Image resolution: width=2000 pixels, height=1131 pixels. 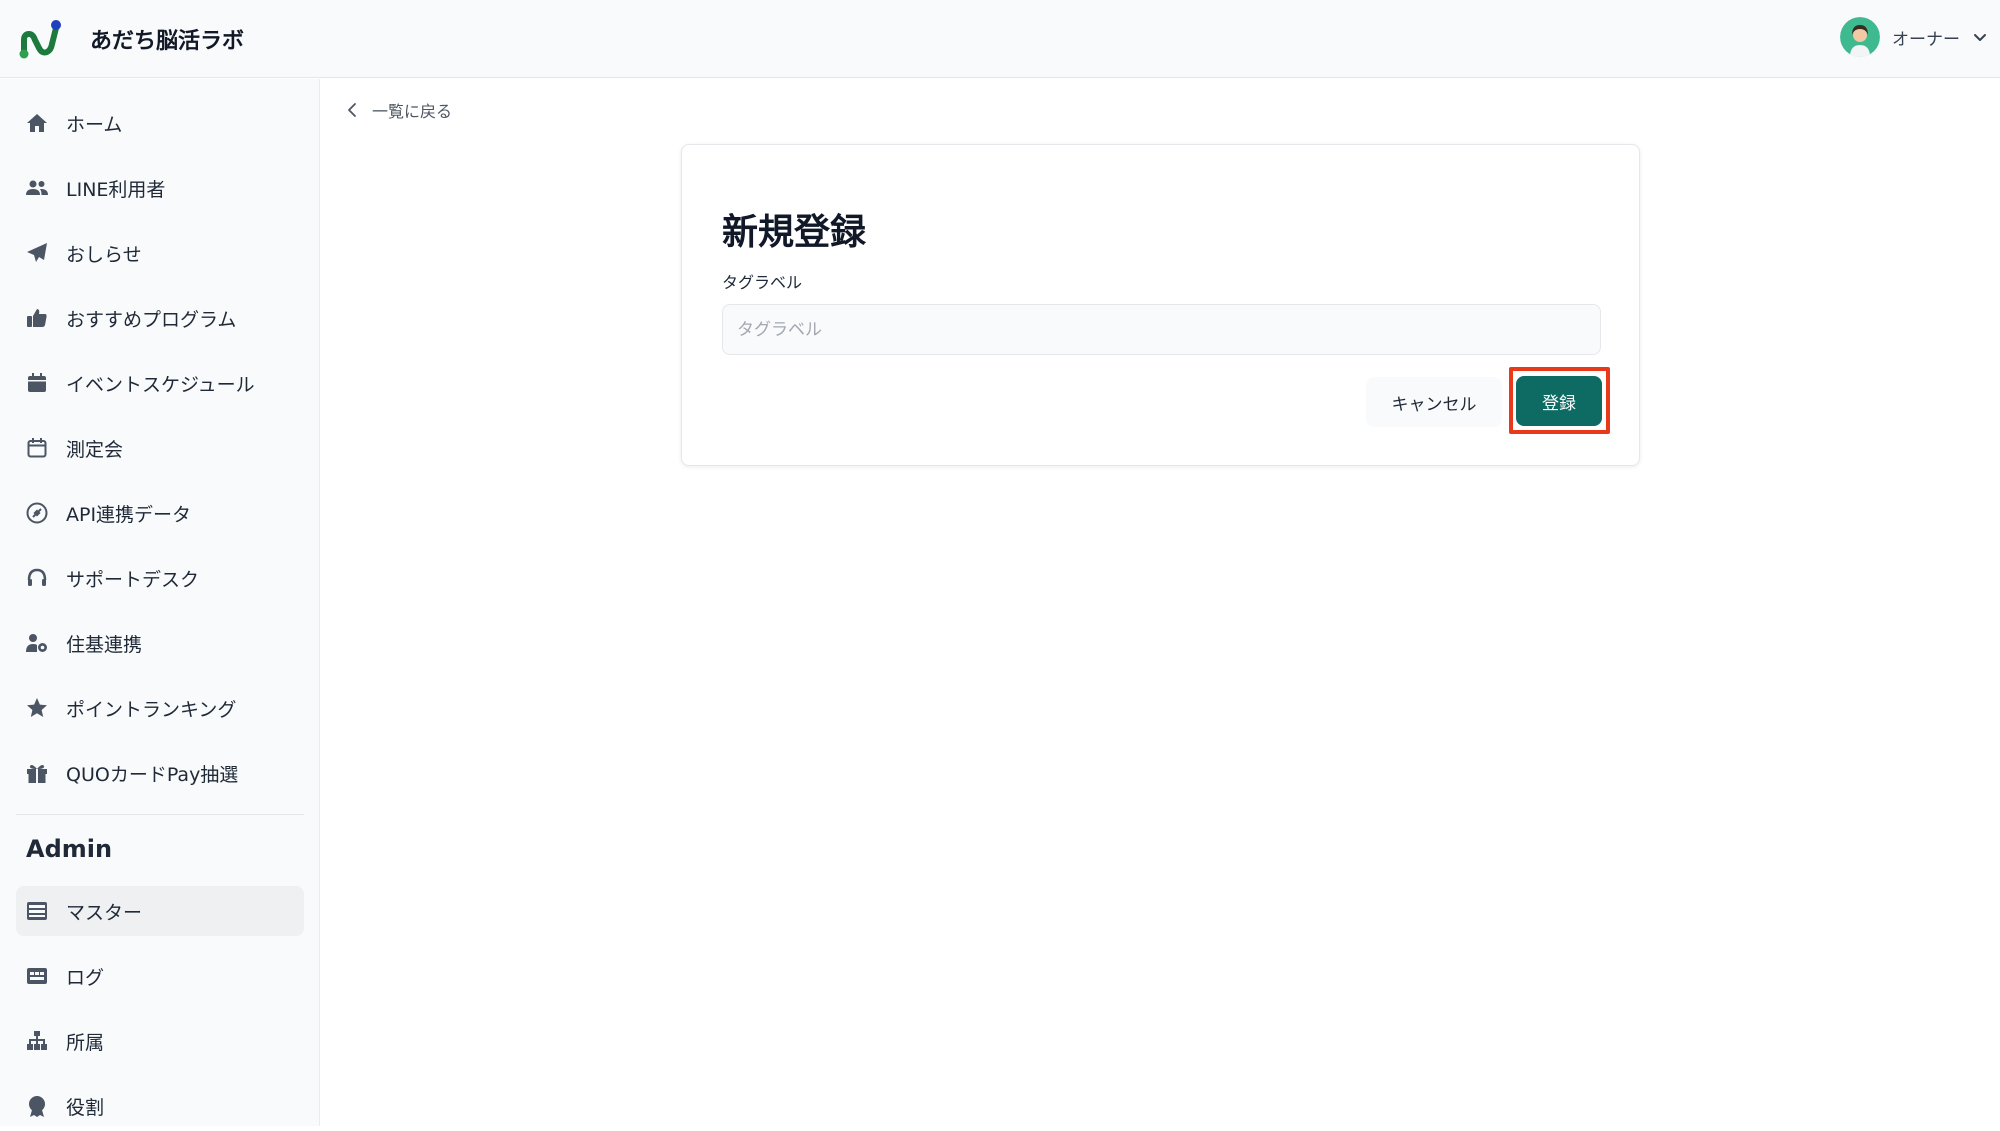 I want to click on sidebar-item-label: おすすめプログラム, so click(x=151, y=319).